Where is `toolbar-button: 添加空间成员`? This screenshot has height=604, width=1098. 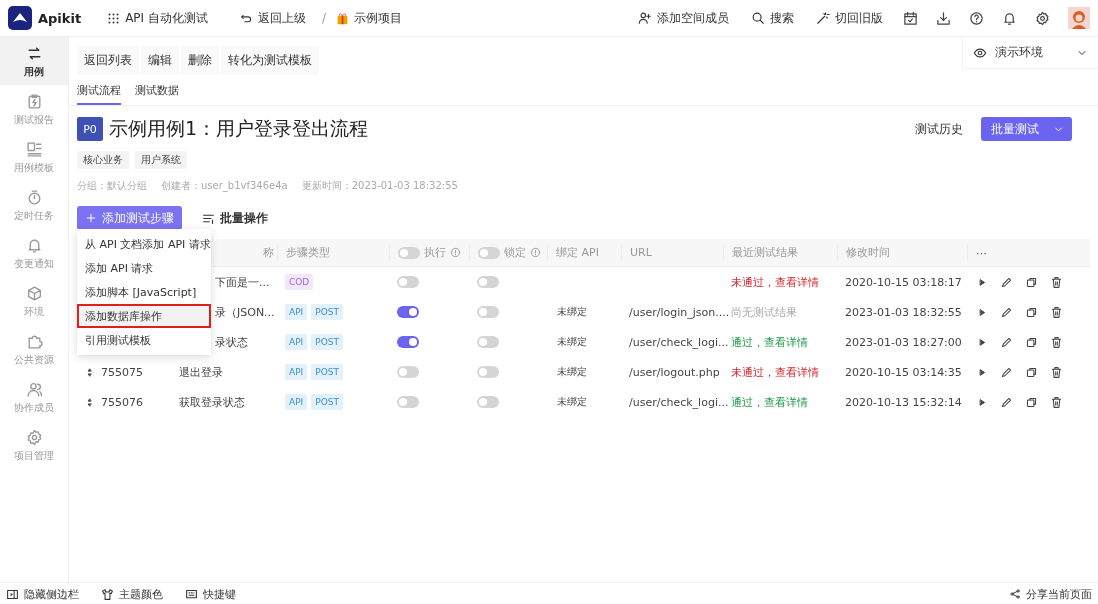 toolbar-button: 添加空间成员 is located at coordinates (683, 18).